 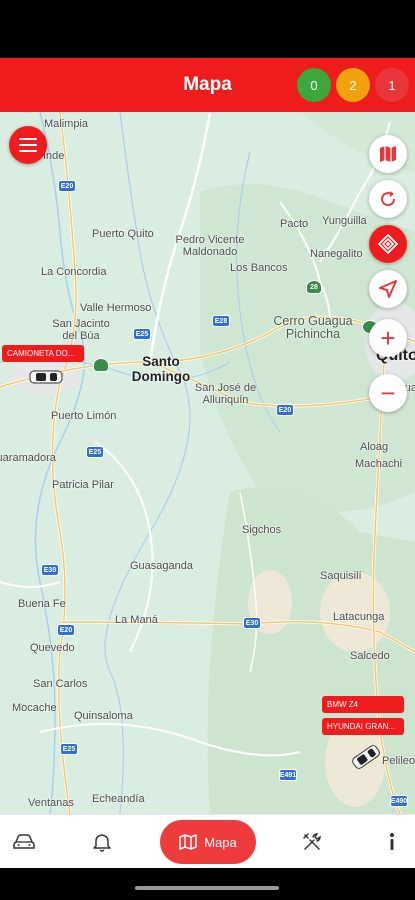 I want to click on place-label: Quevedo, so click(x=52, y=648).